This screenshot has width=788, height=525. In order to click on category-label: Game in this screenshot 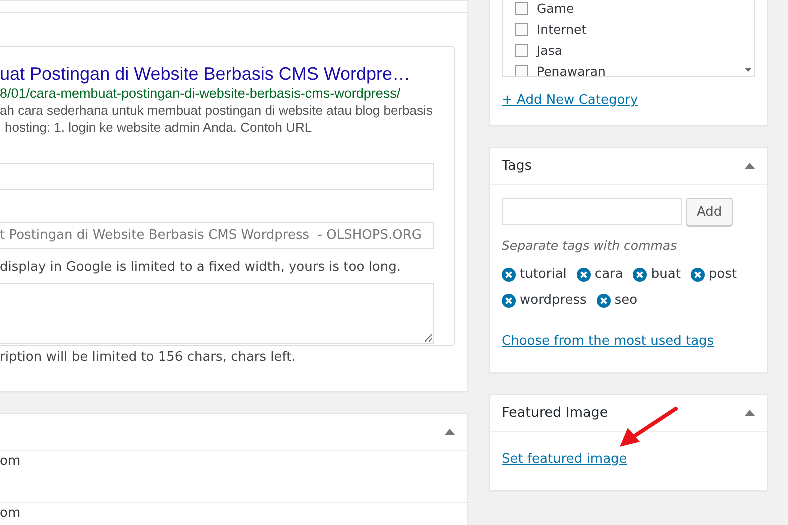, I will do `click(555, 8)`.